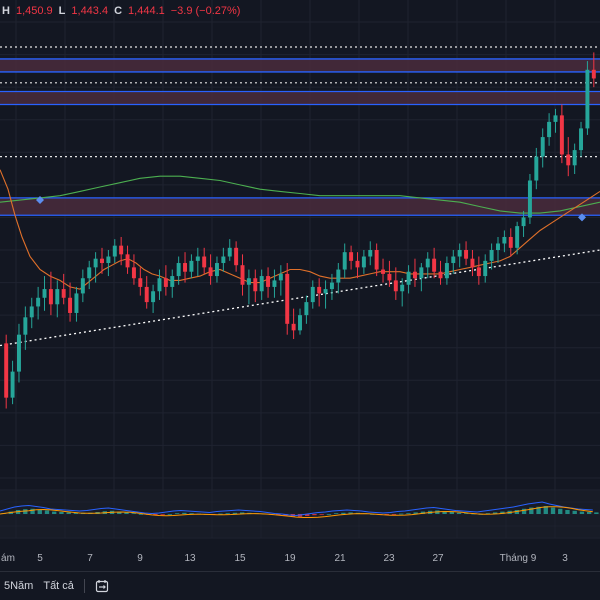 The image size is (600, 600). Describe the element at coordinates (140, 558) in the screenshot. I see `x-axis-tick-label: 9` at that location.